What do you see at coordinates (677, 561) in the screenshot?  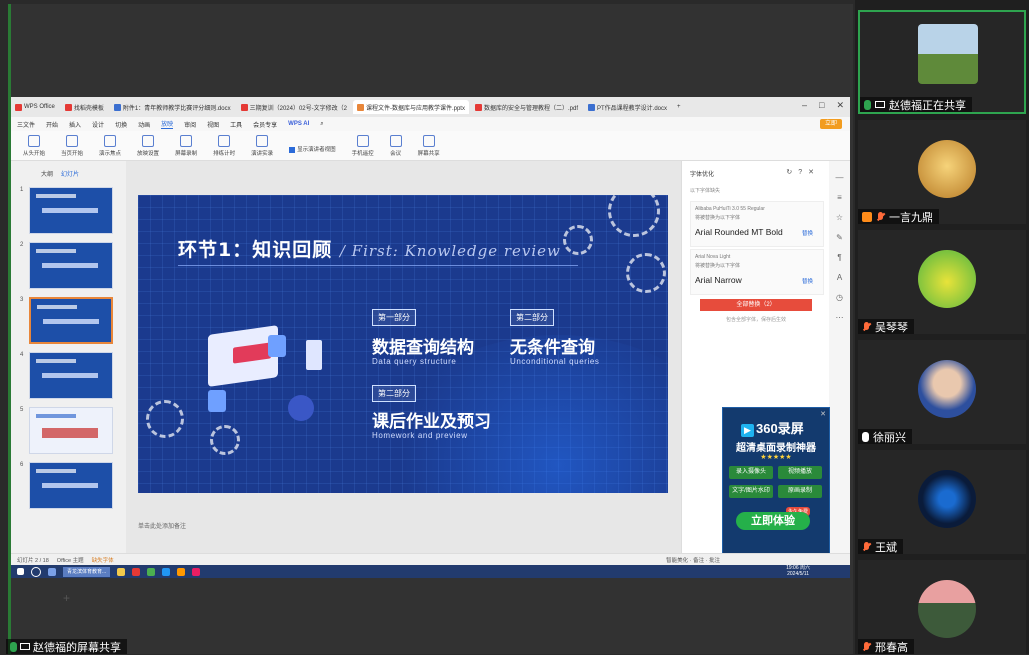 I see `smart-beautify: 智能美化` at bounding box center [677, 561].